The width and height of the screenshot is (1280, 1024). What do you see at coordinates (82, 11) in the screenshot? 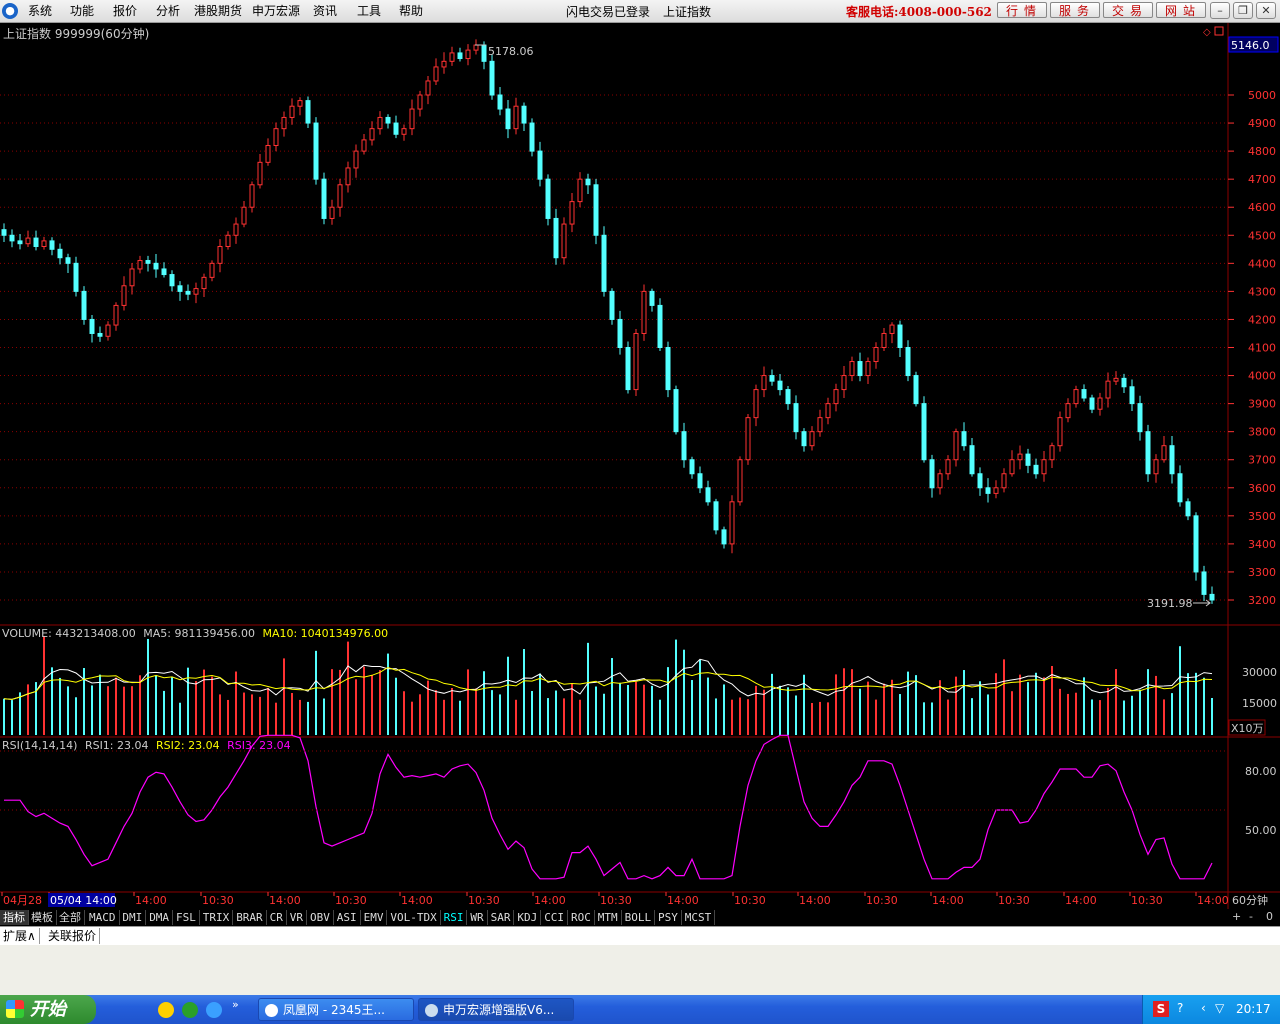
I see `menu-function: 功能` at bounding box center [82, 11].